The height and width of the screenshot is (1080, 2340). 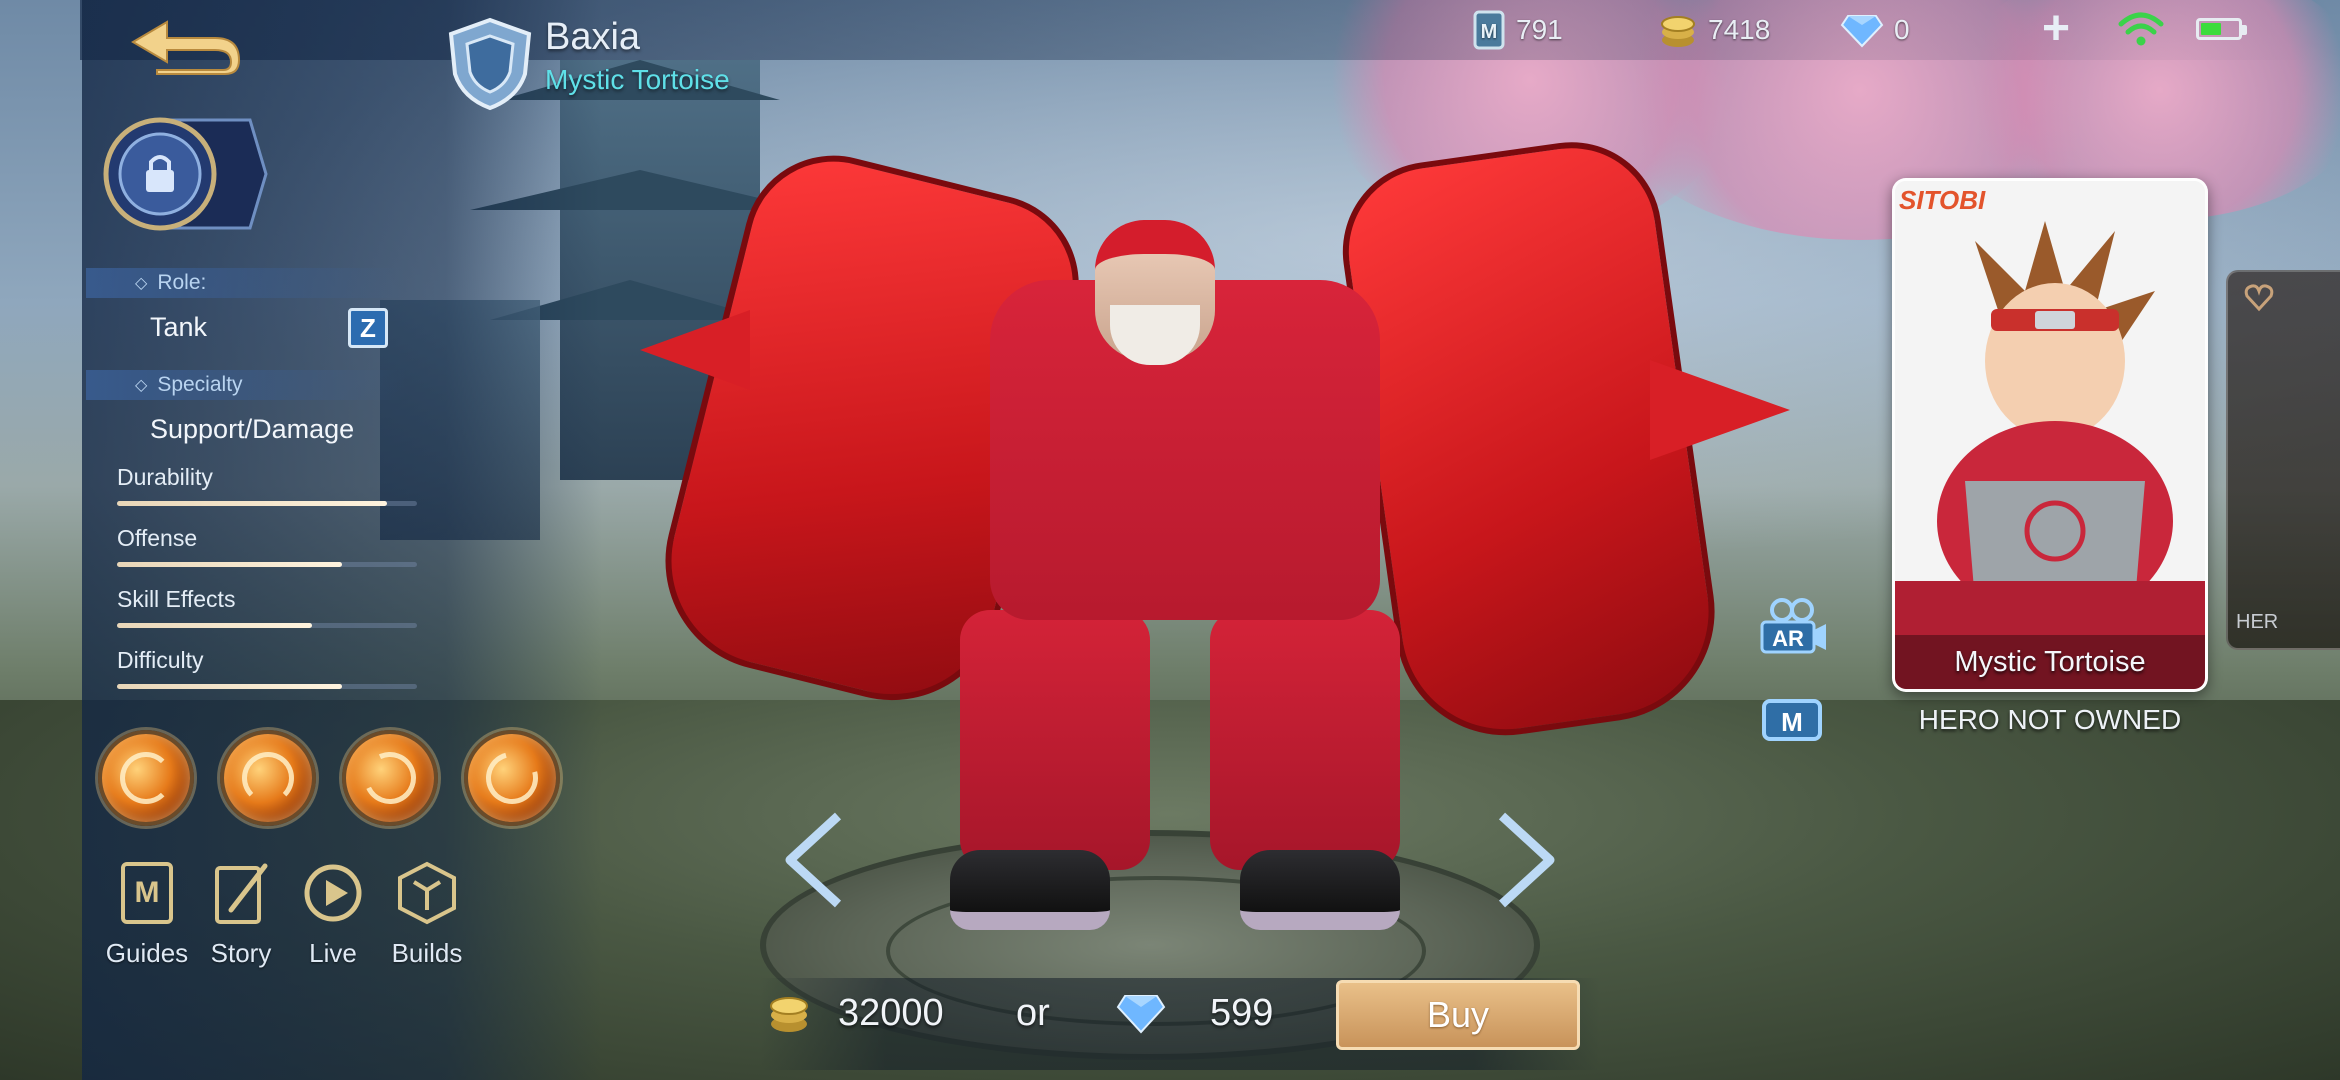 What do you see at coordinates (512, 778) in the screenshot?
I see `ultimate-skill-icon` at bounding box center [512, 778].